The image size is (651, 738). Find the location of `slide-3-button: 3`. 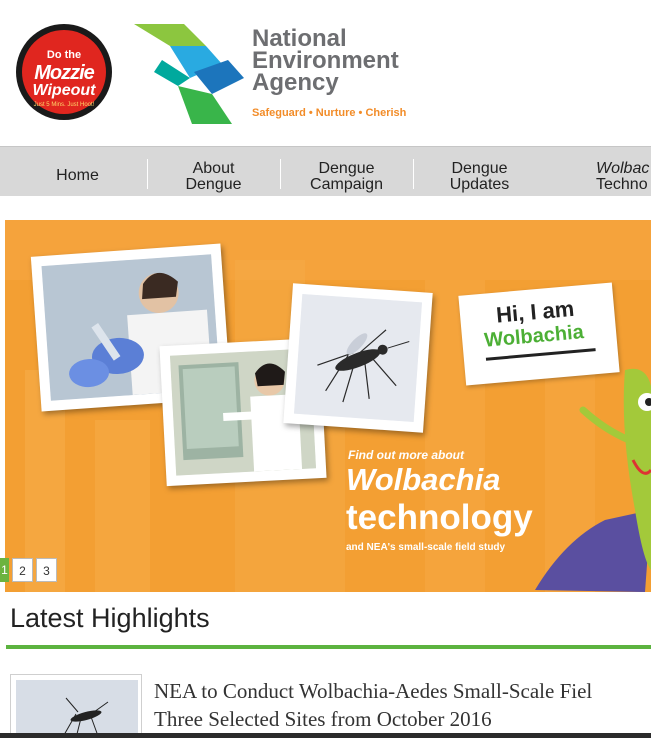

slide-3-button: 3 is located at coordinates (46, 570).